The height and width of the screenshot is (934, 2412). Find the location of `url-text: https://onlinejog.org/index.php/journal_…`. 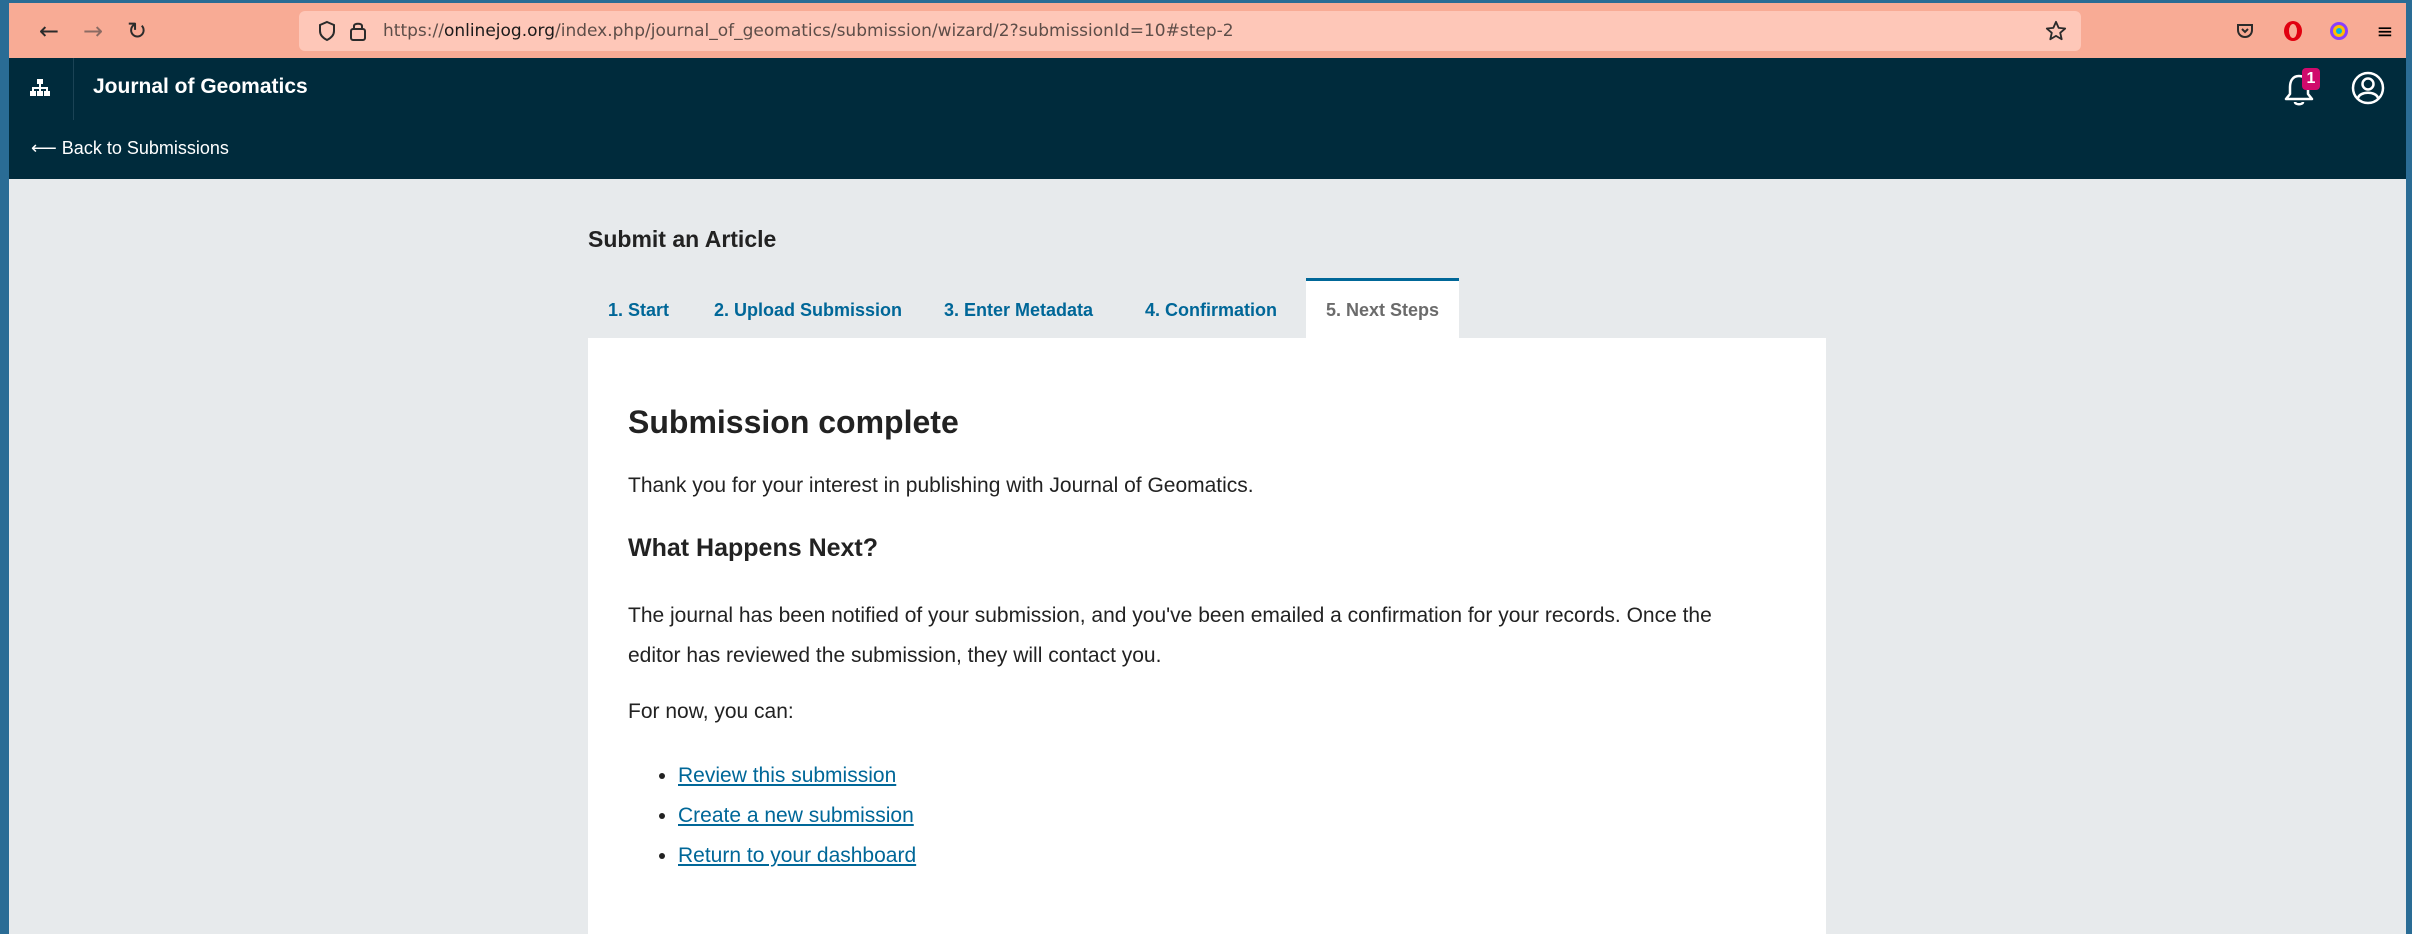

url-text: https://onlinejog.org/index.php/journal_… is located at coordinates (808, 31).